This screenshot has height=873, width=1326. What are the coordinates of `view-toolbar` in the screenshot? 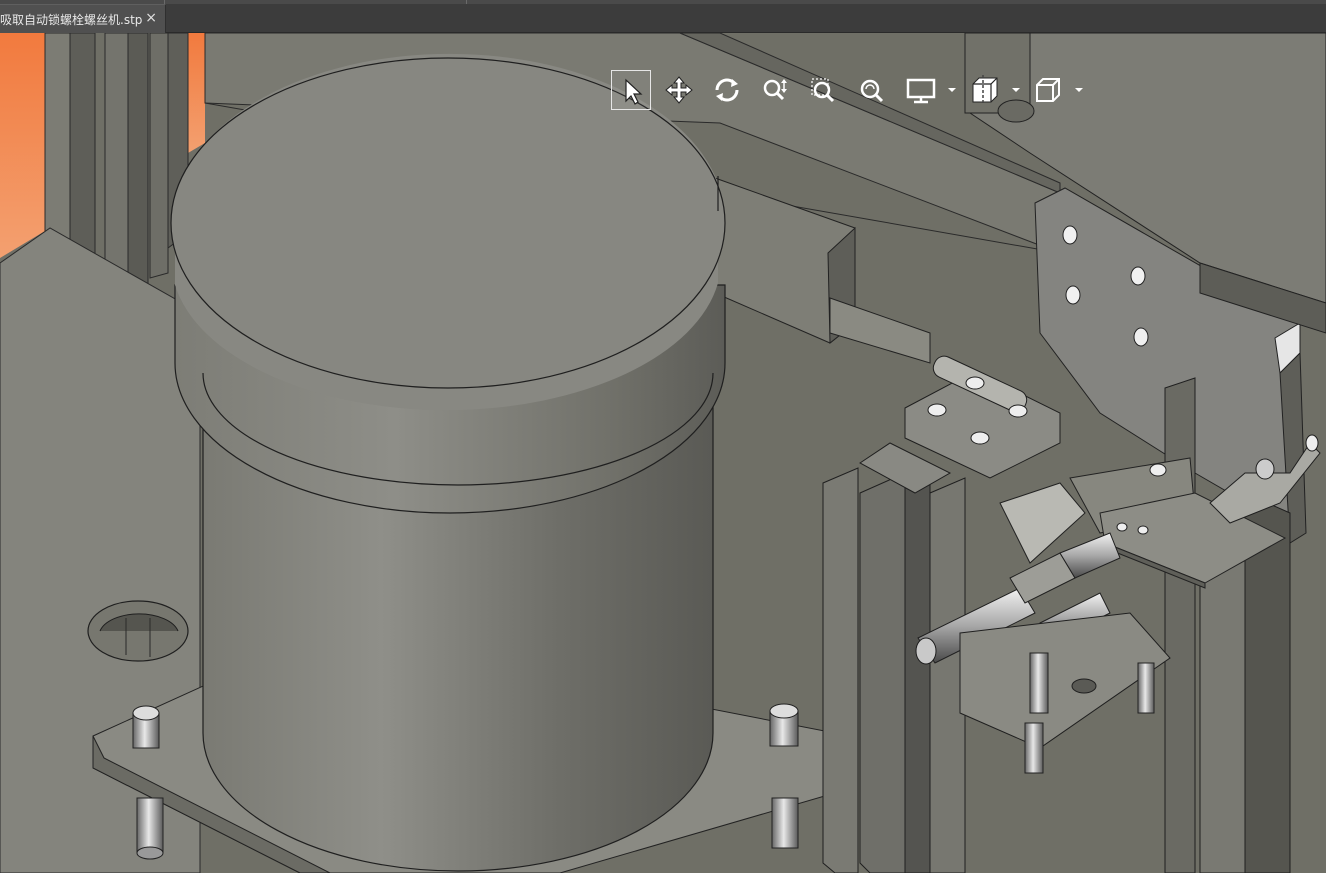 It's located at (861, 90).